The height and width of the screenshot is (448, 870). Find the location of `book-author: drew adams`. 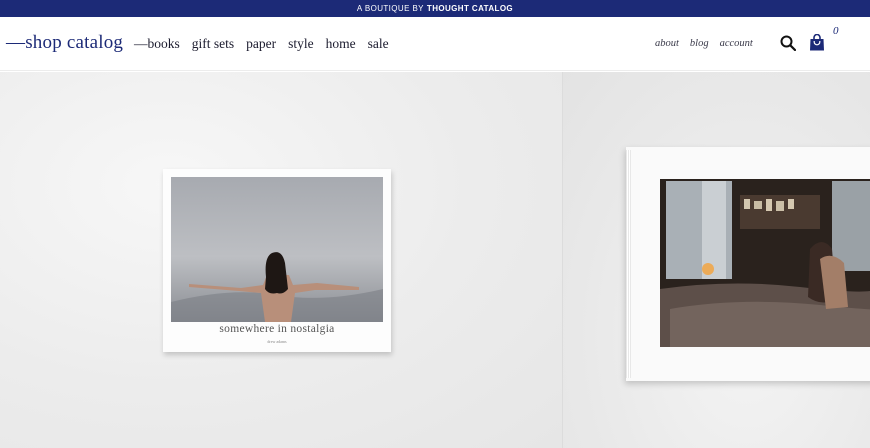

book-author: drew adams is located at coordinates (277, 341).